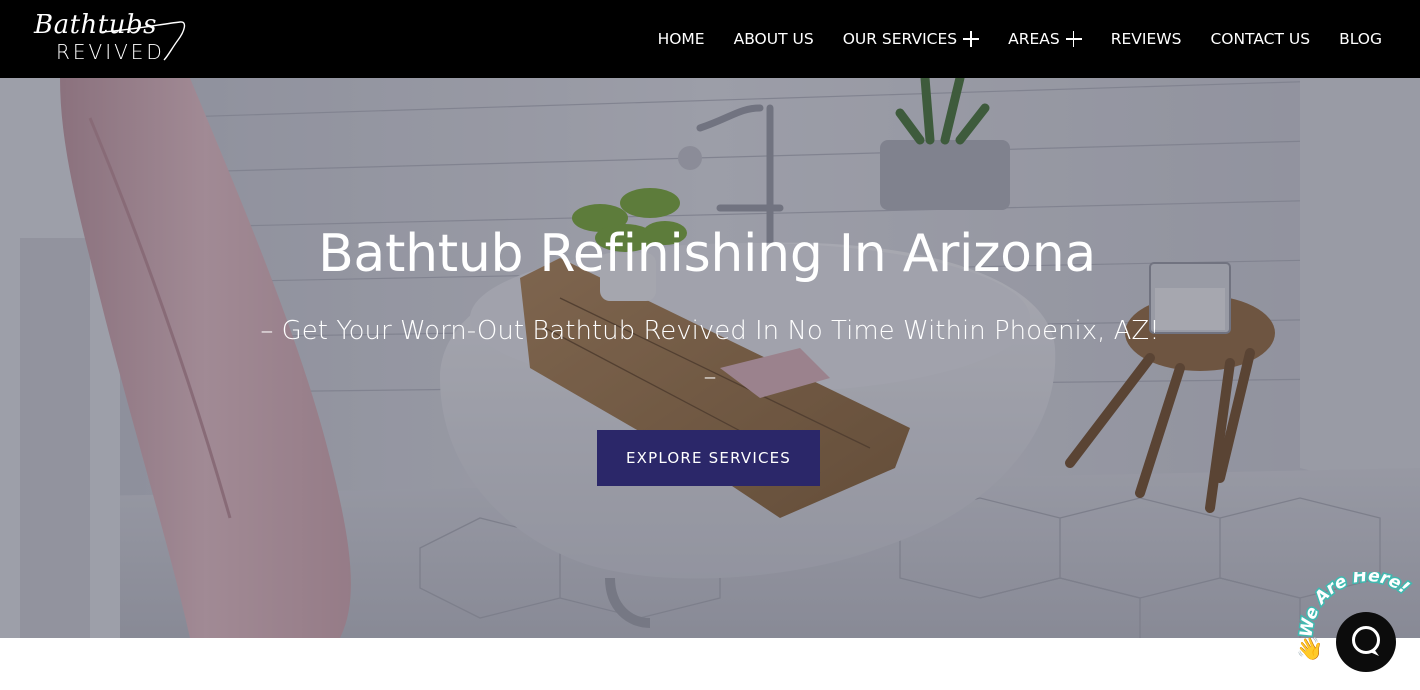 The width and height of the screenshot is (1420, 690). I want to click on nav-reviews: REVIEWS, so click(1146, 39).